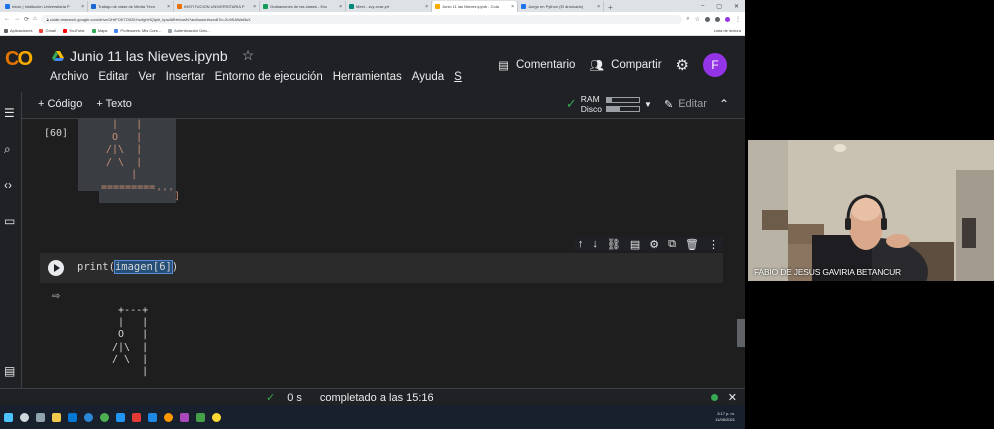 This screenshot has width=994, height=429. What do you see at coordinates (367, 77) in the screenshot?
I see `menu-item: Herramientas` at bounding box center [367, 77].